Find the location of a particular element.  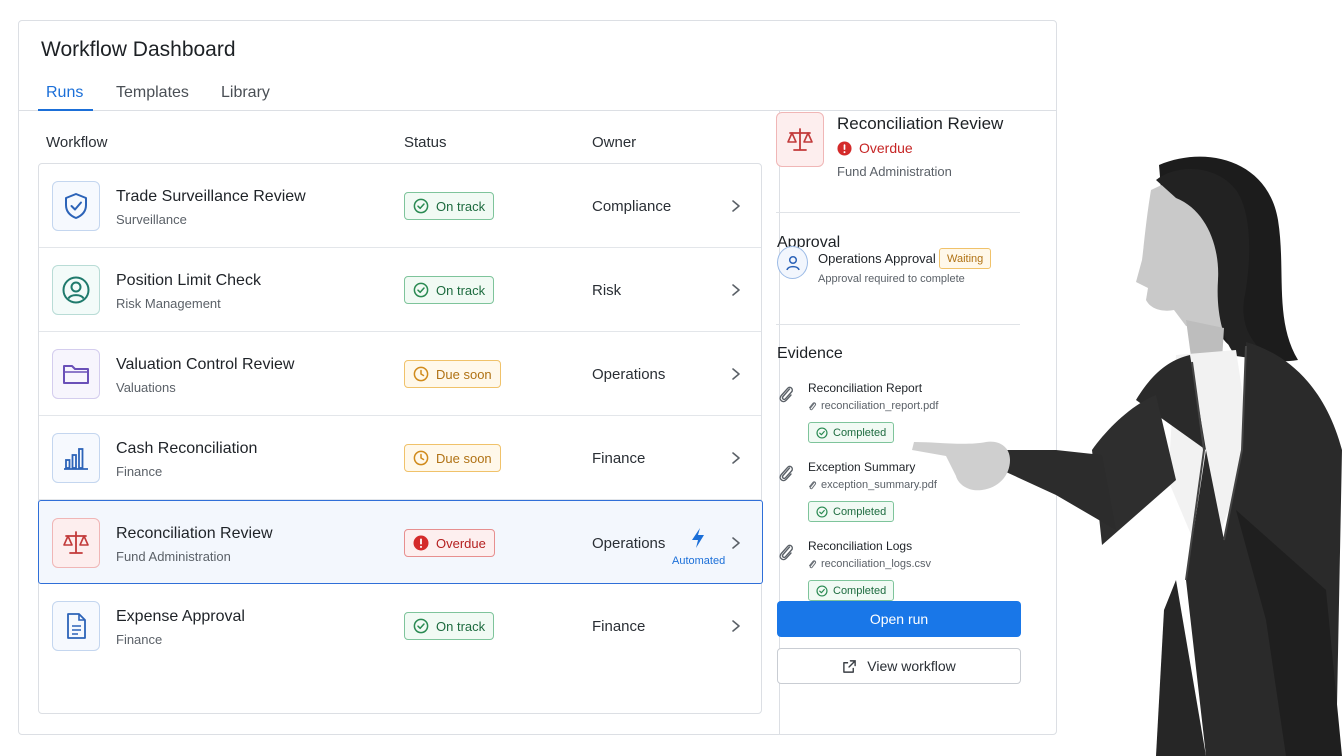

document-icon is located at coordinates (76, 626).